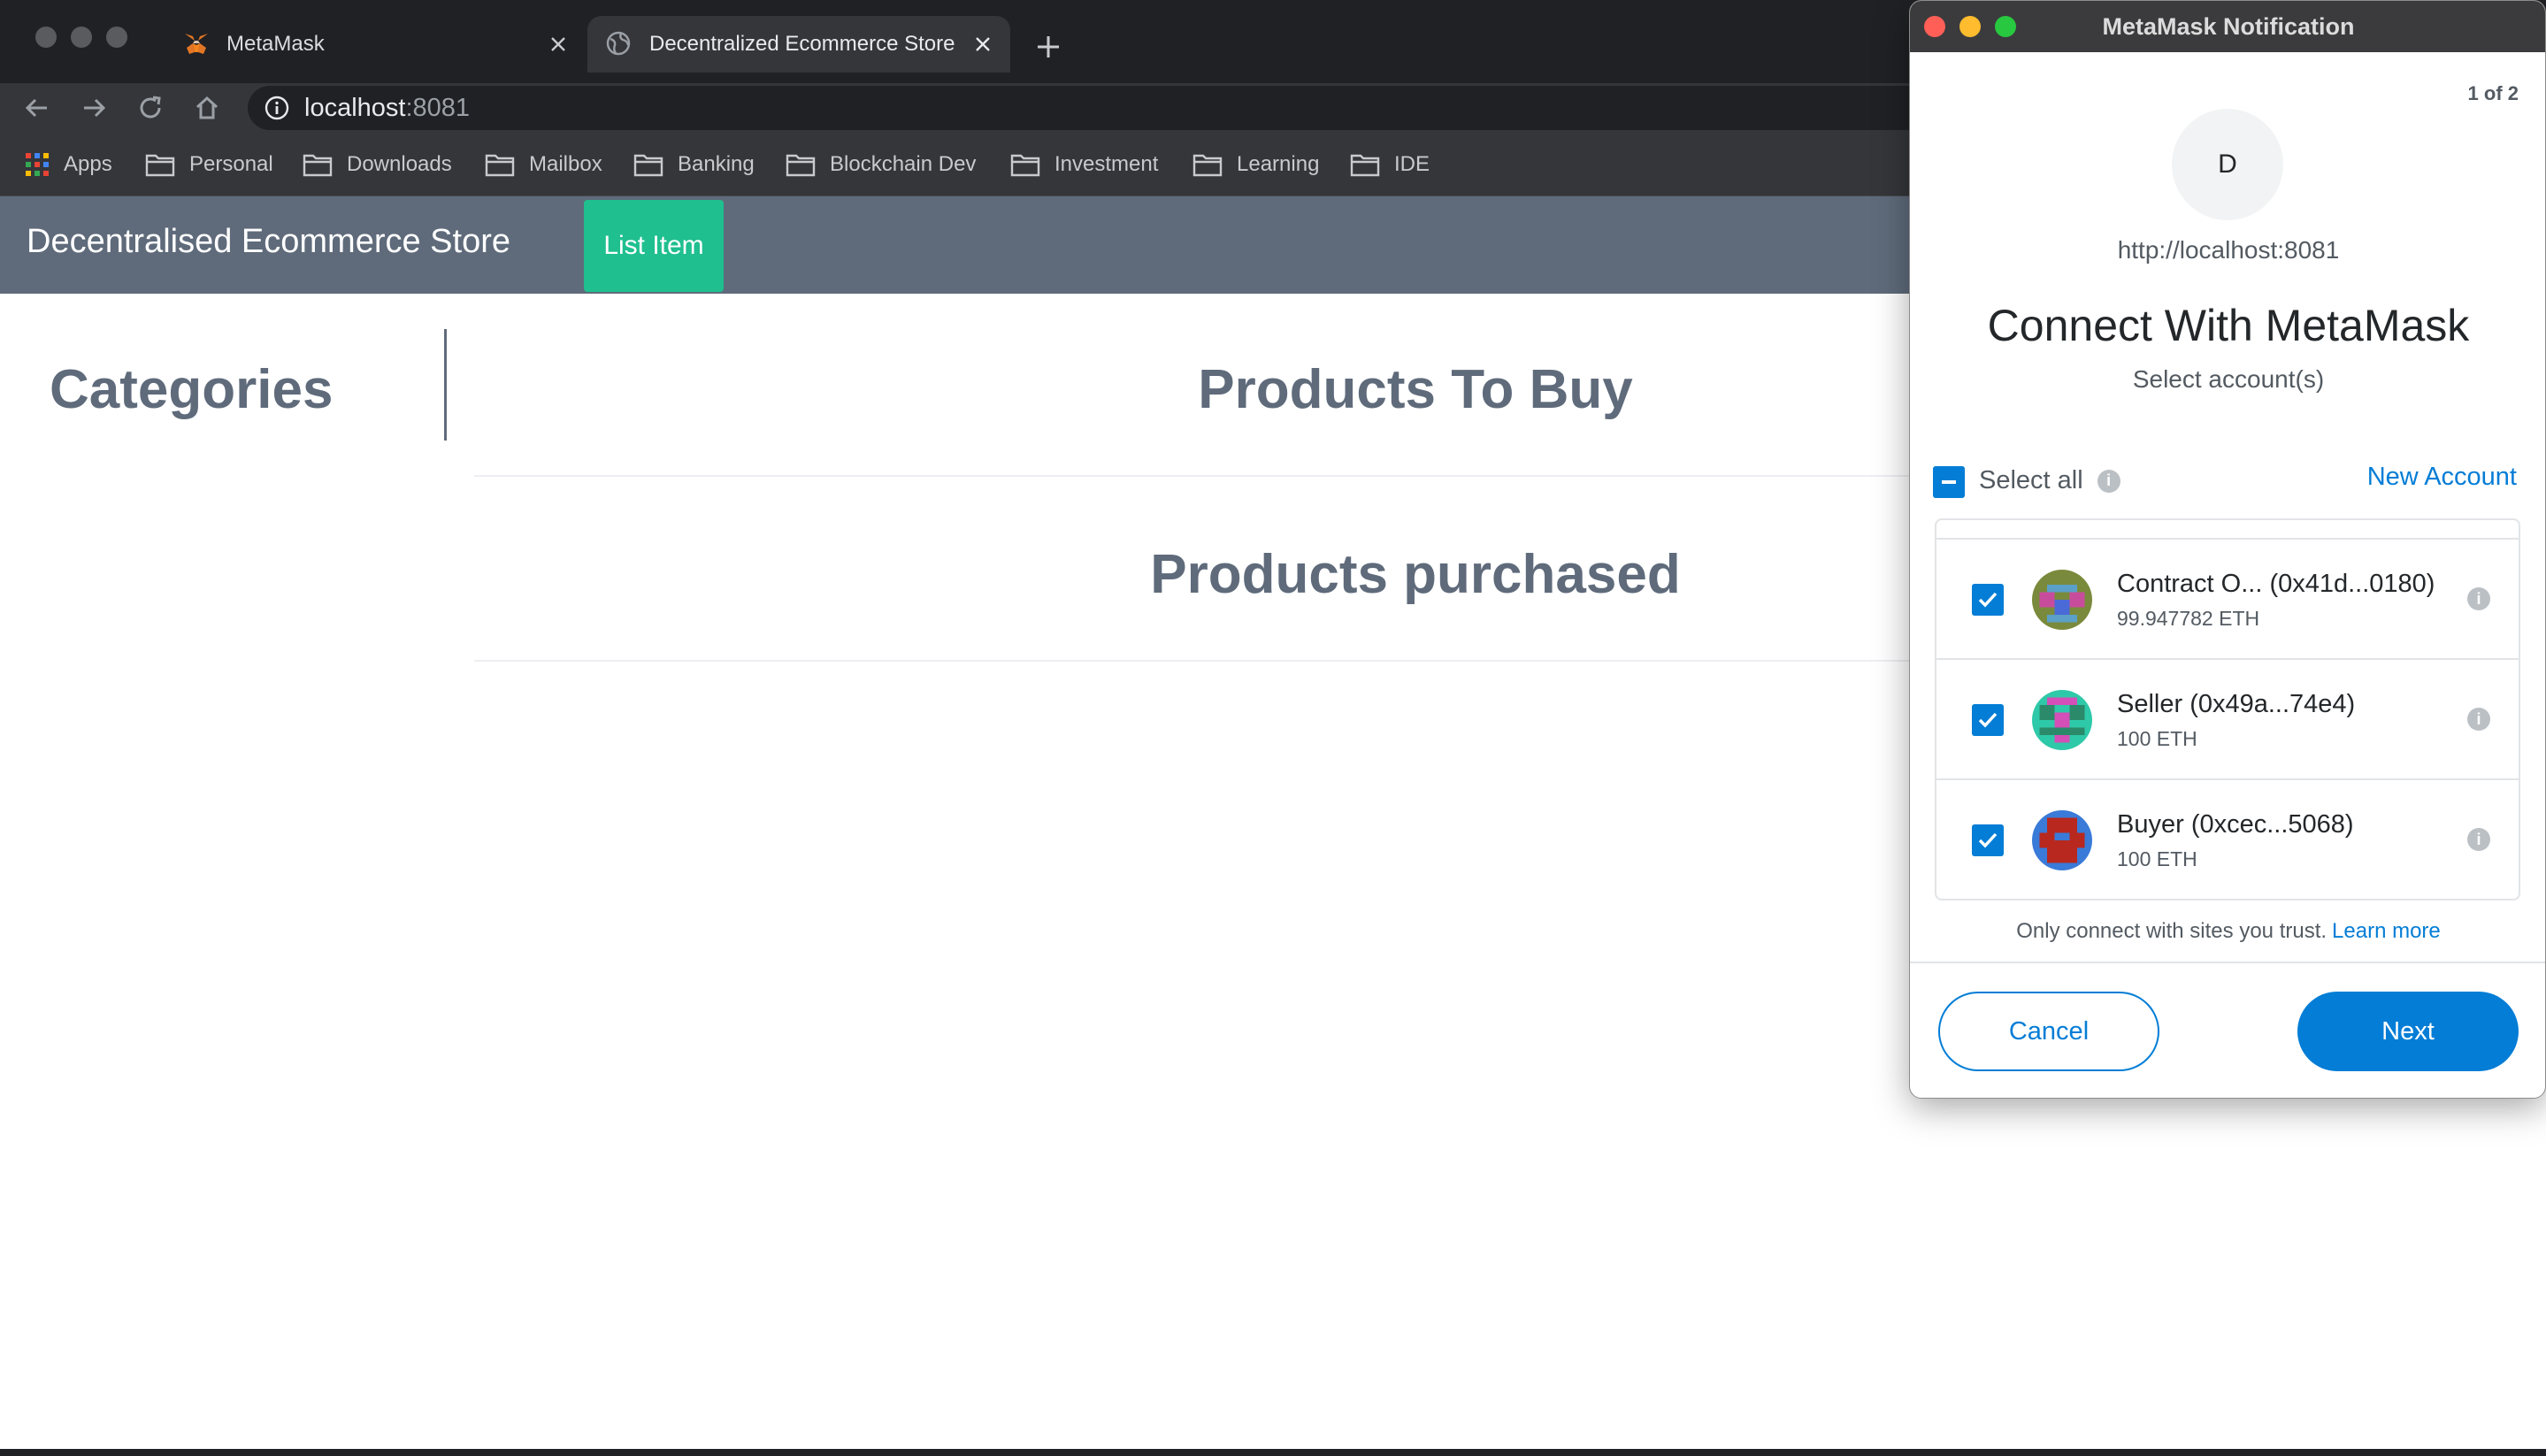 The image size is (2546, 1456). I want to click on back-arrow-icon, so click(37, 108).